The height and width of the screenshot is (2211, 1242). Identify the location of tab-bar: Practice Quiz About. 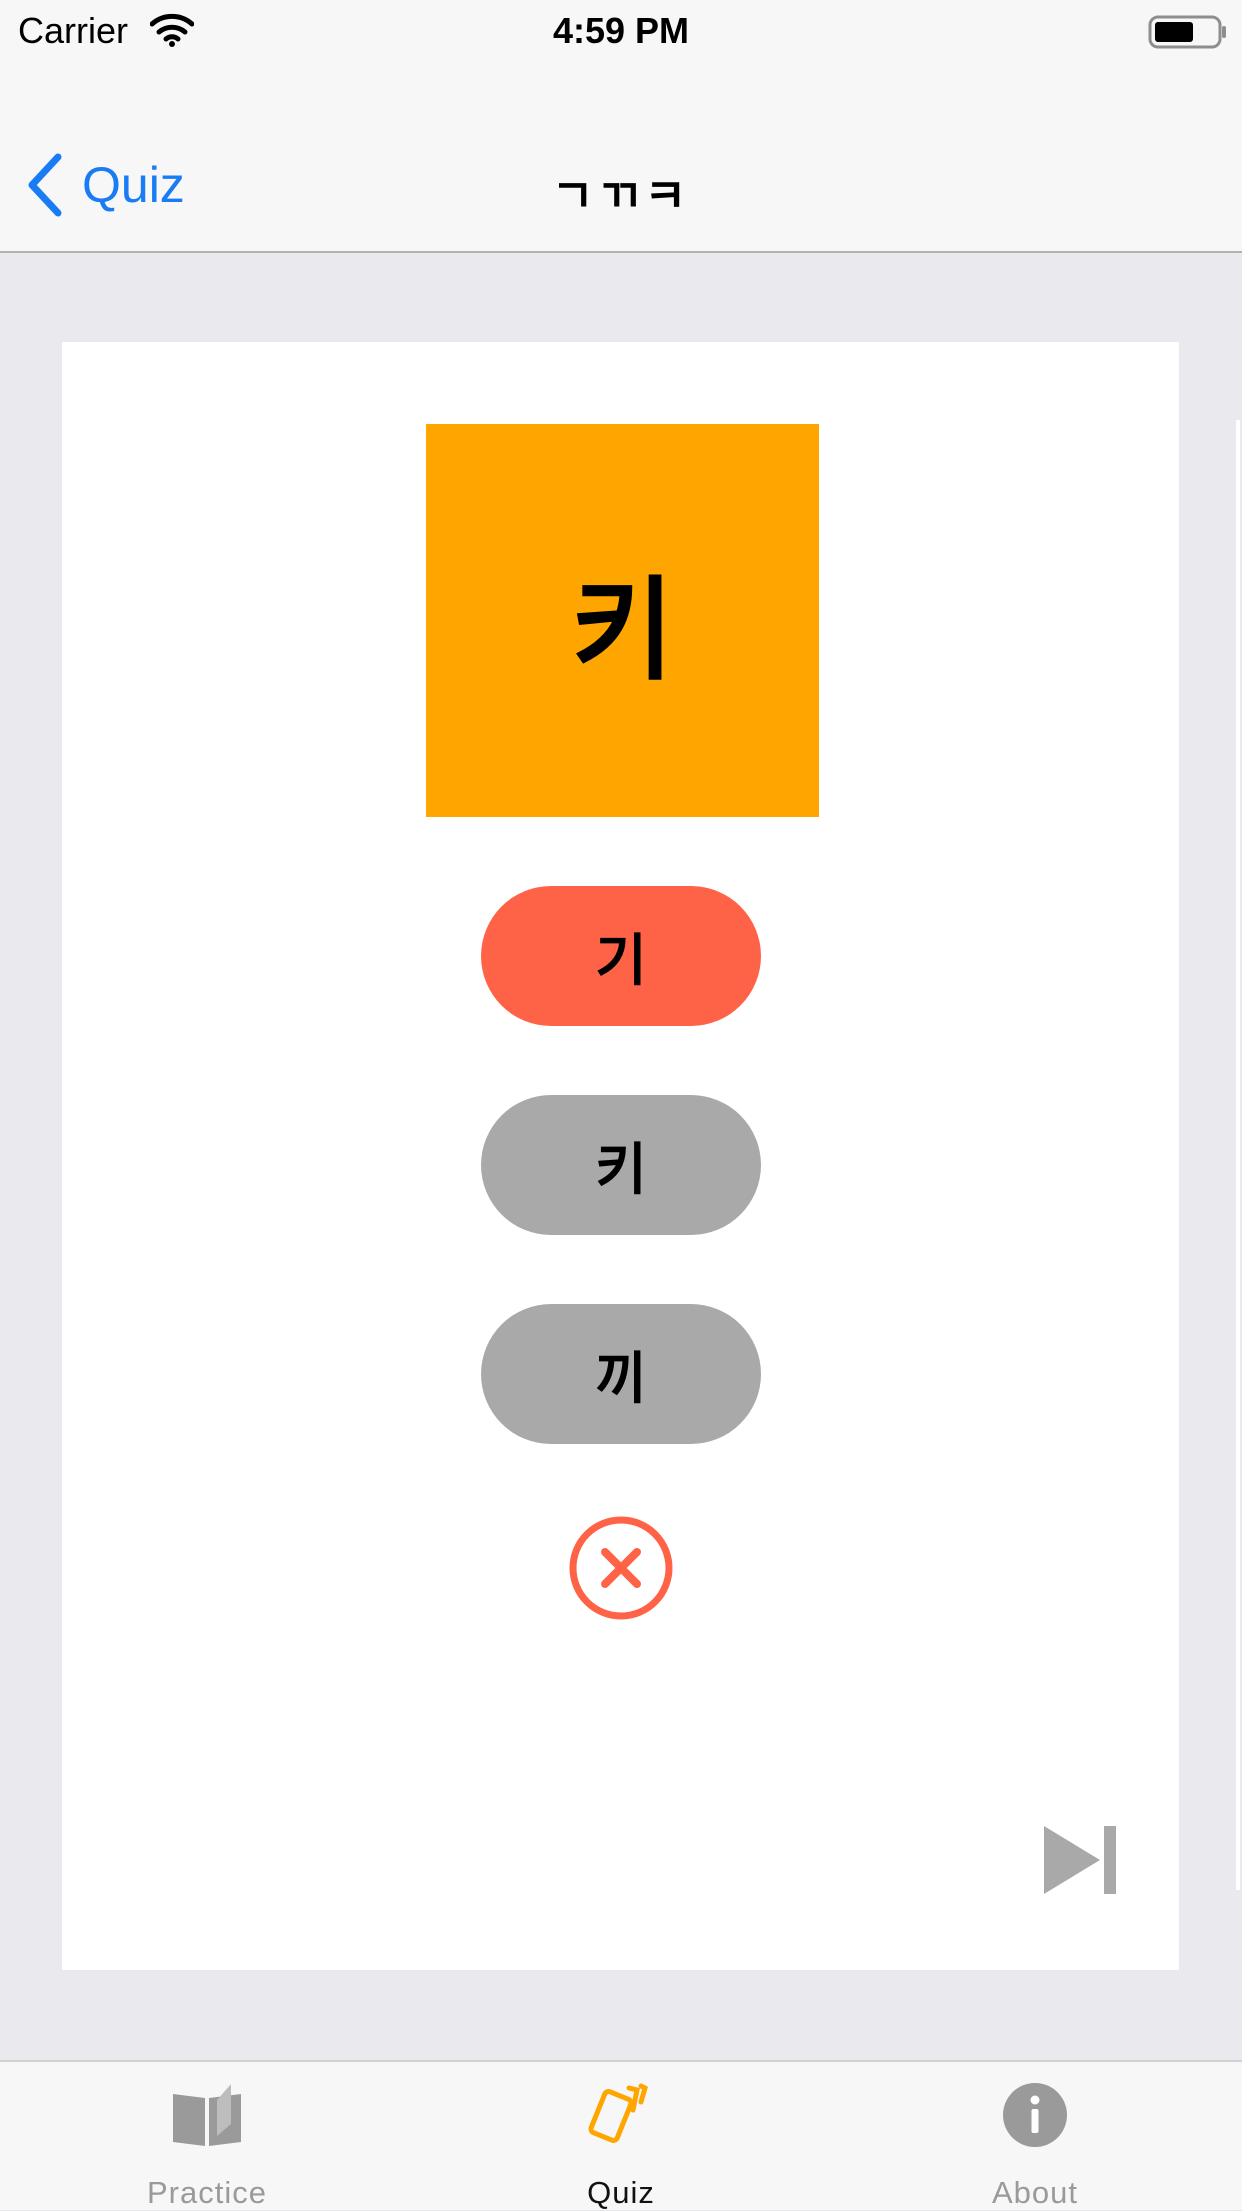
(621, 2135).